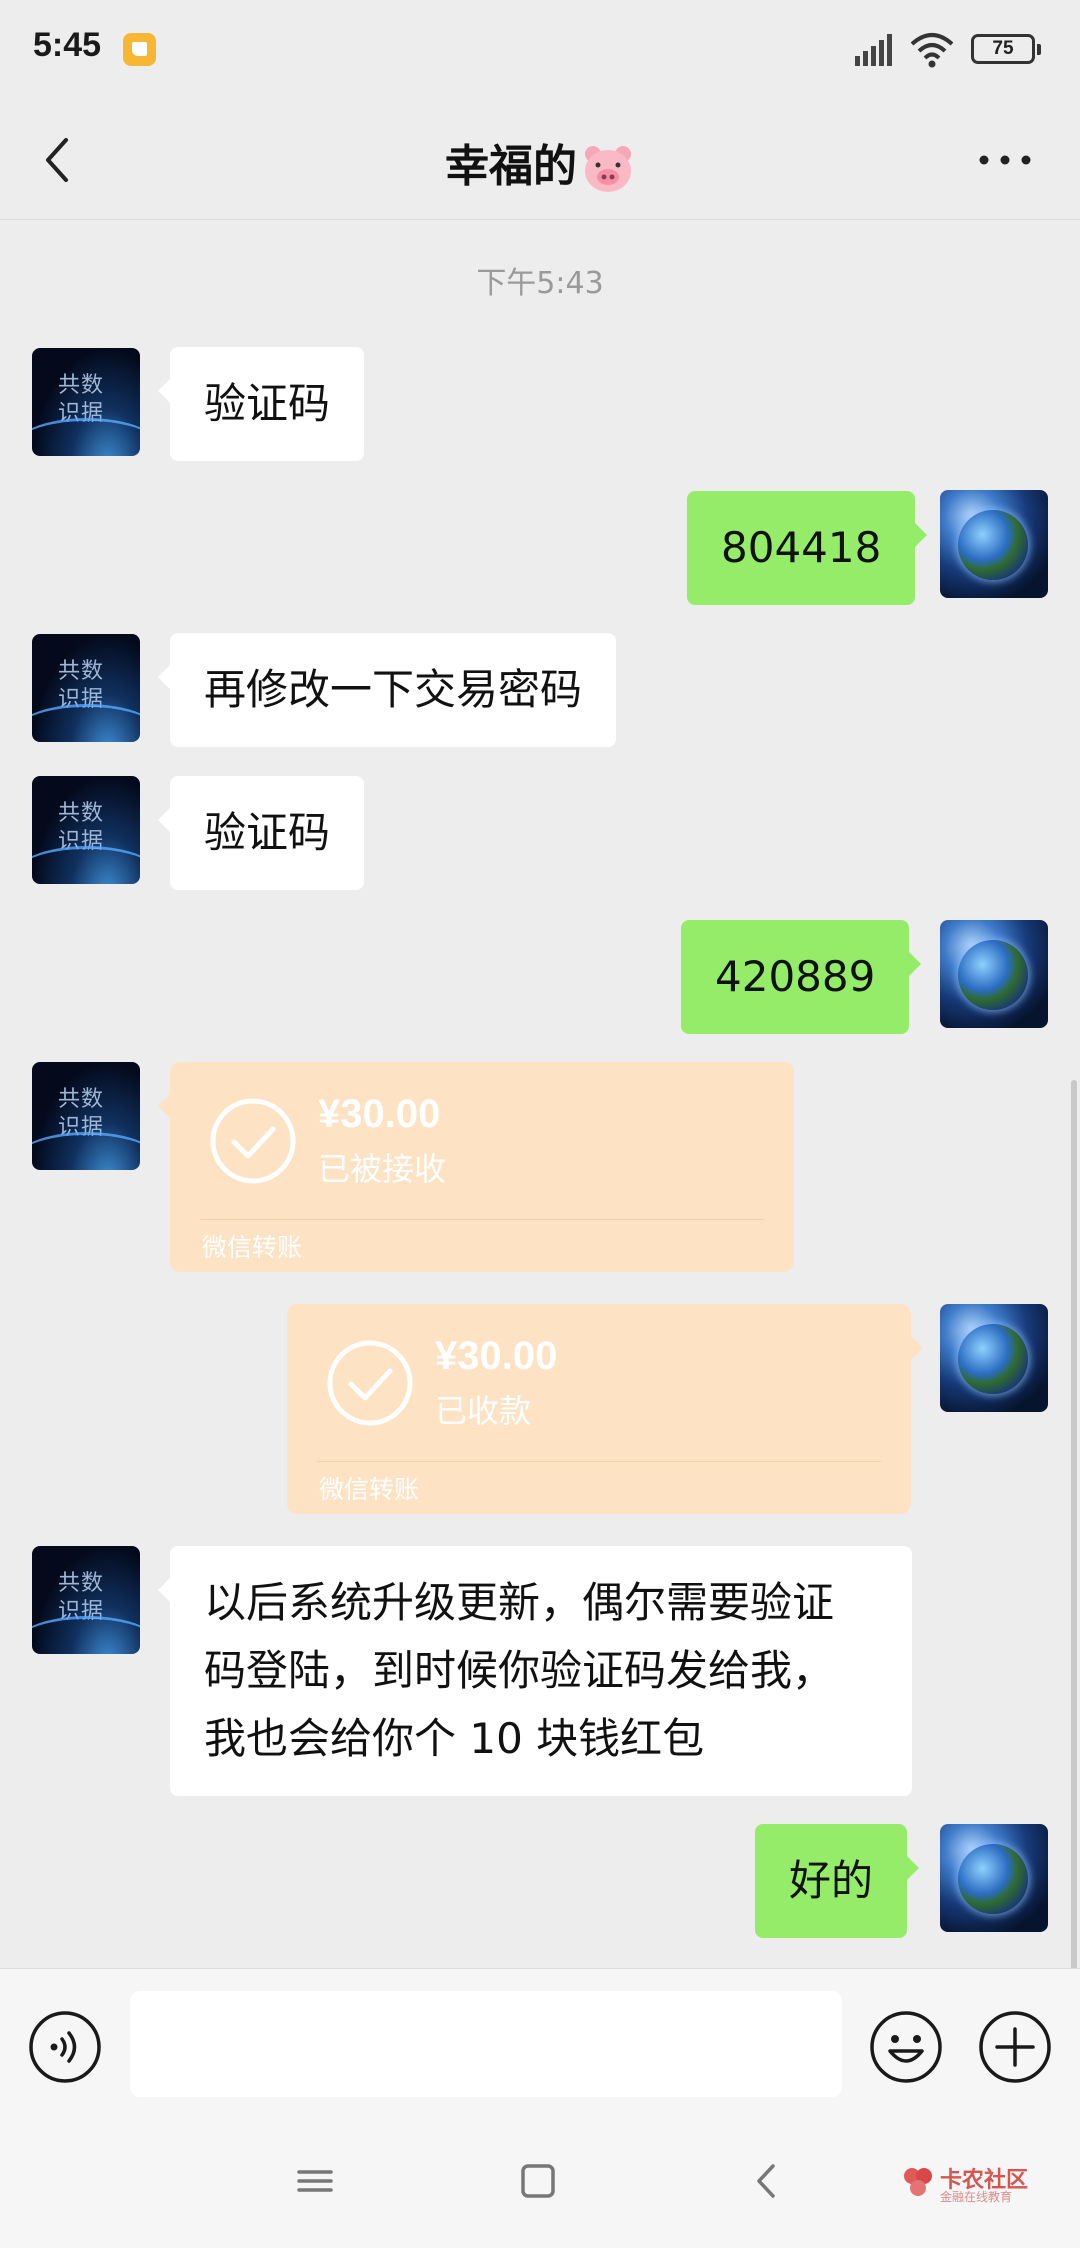 The height and width of the screenshot is (2248, 1080). Describe the element at coordinates (837, 1881) in the screenshot. I see `outgoing-message: 好的` at that location.